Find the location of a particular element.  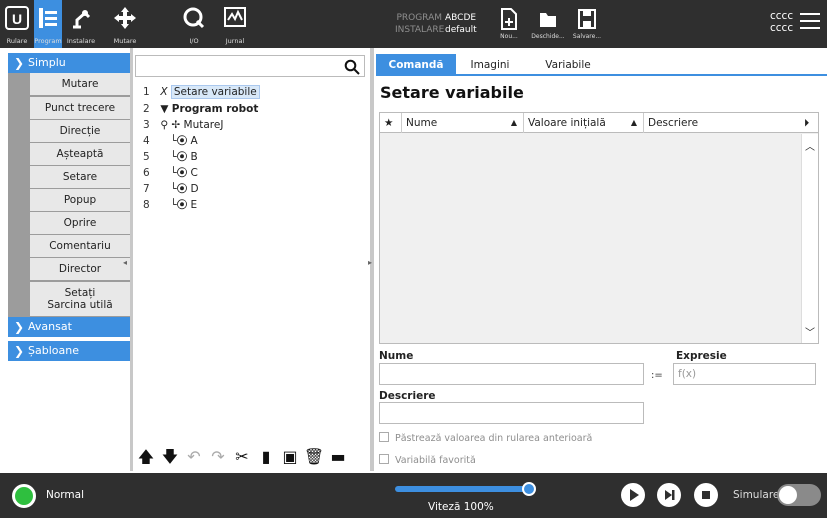

initial-value-column-header: Valoare inițială ▲ is located at coordinates (584, 123).